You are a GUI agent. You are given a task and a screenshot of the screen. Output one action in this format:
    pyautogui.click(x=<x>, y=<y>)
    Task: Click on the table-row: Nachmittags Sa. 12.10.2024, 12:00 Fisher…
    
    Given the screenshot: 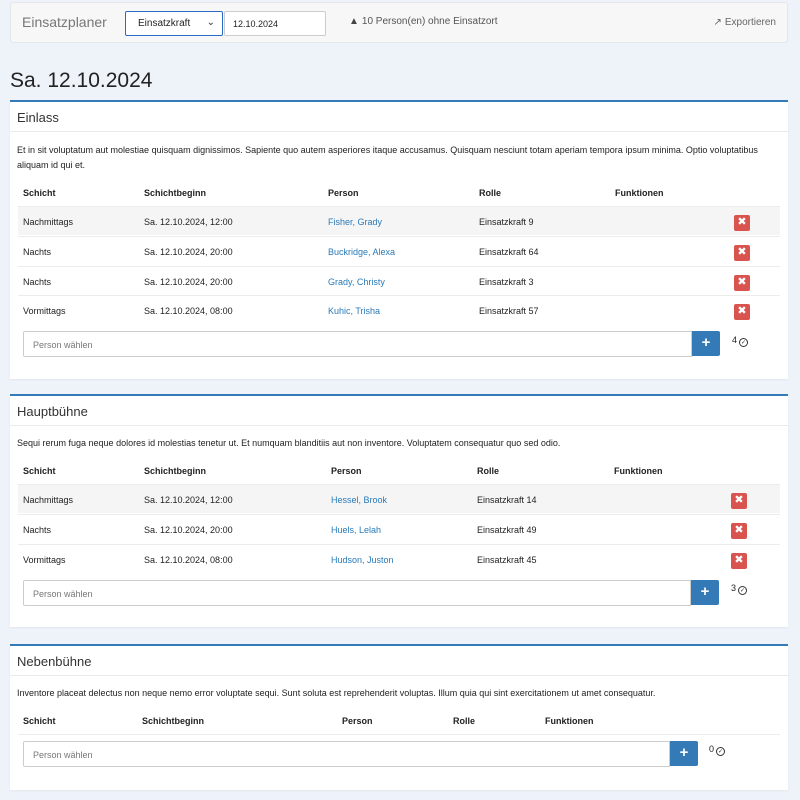 What is the action you would take?
    pyautogui.click(x=399, y=220)
    